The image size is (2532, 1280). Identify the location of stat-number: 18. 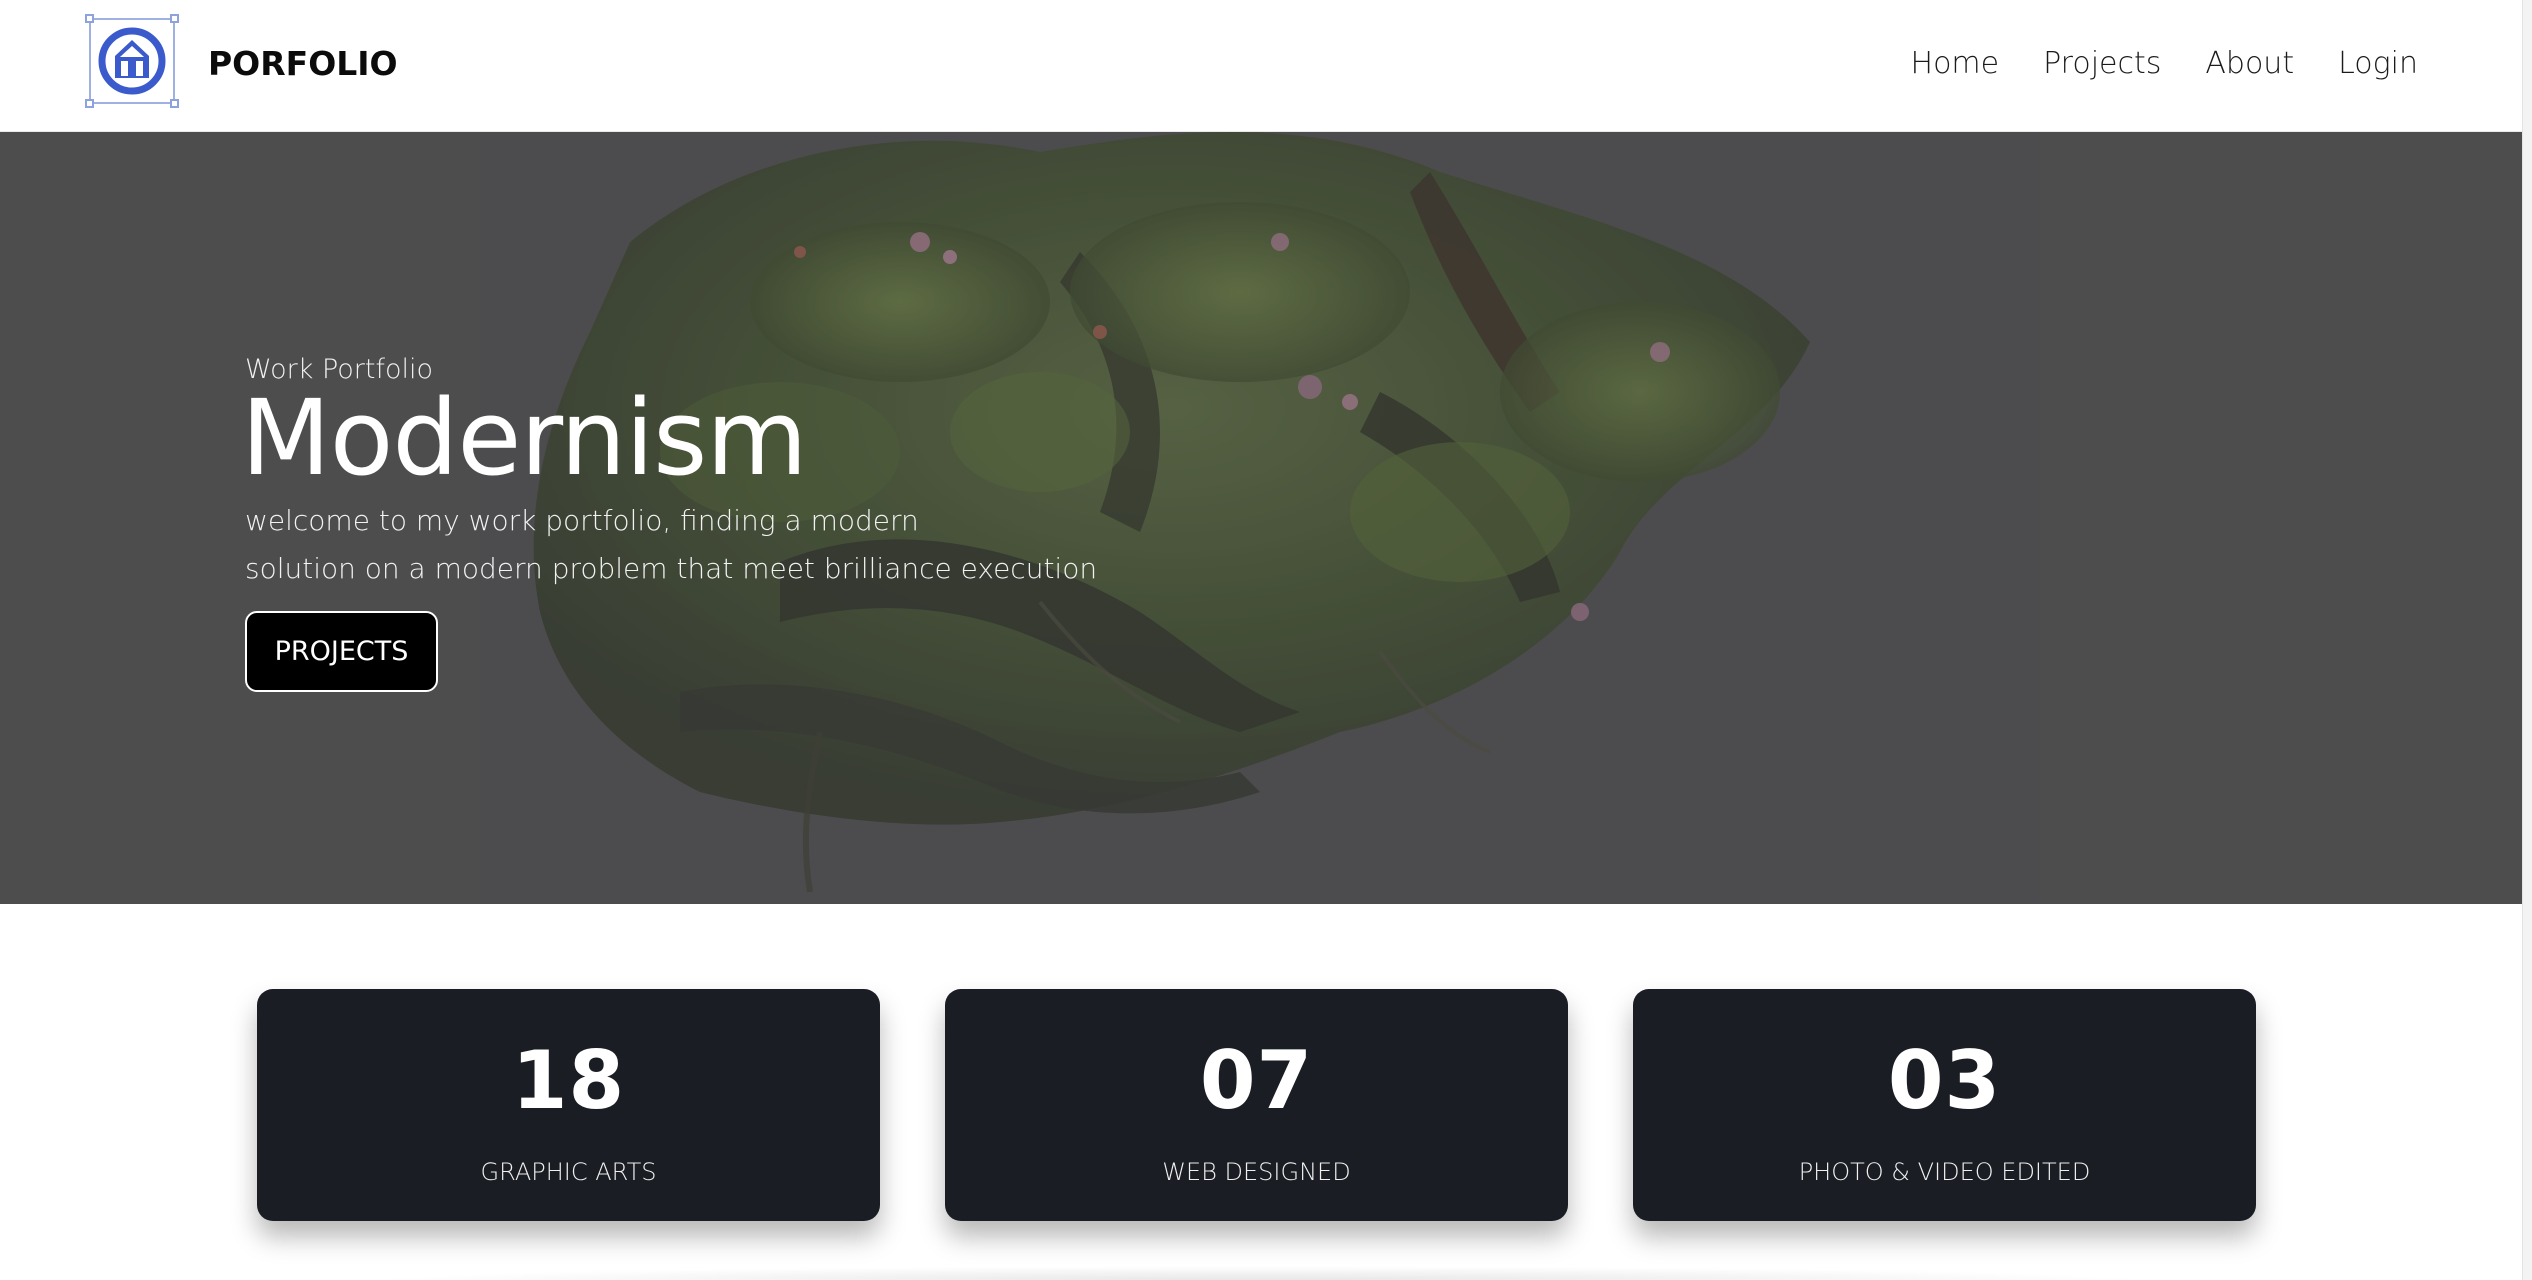
(568, 1080).